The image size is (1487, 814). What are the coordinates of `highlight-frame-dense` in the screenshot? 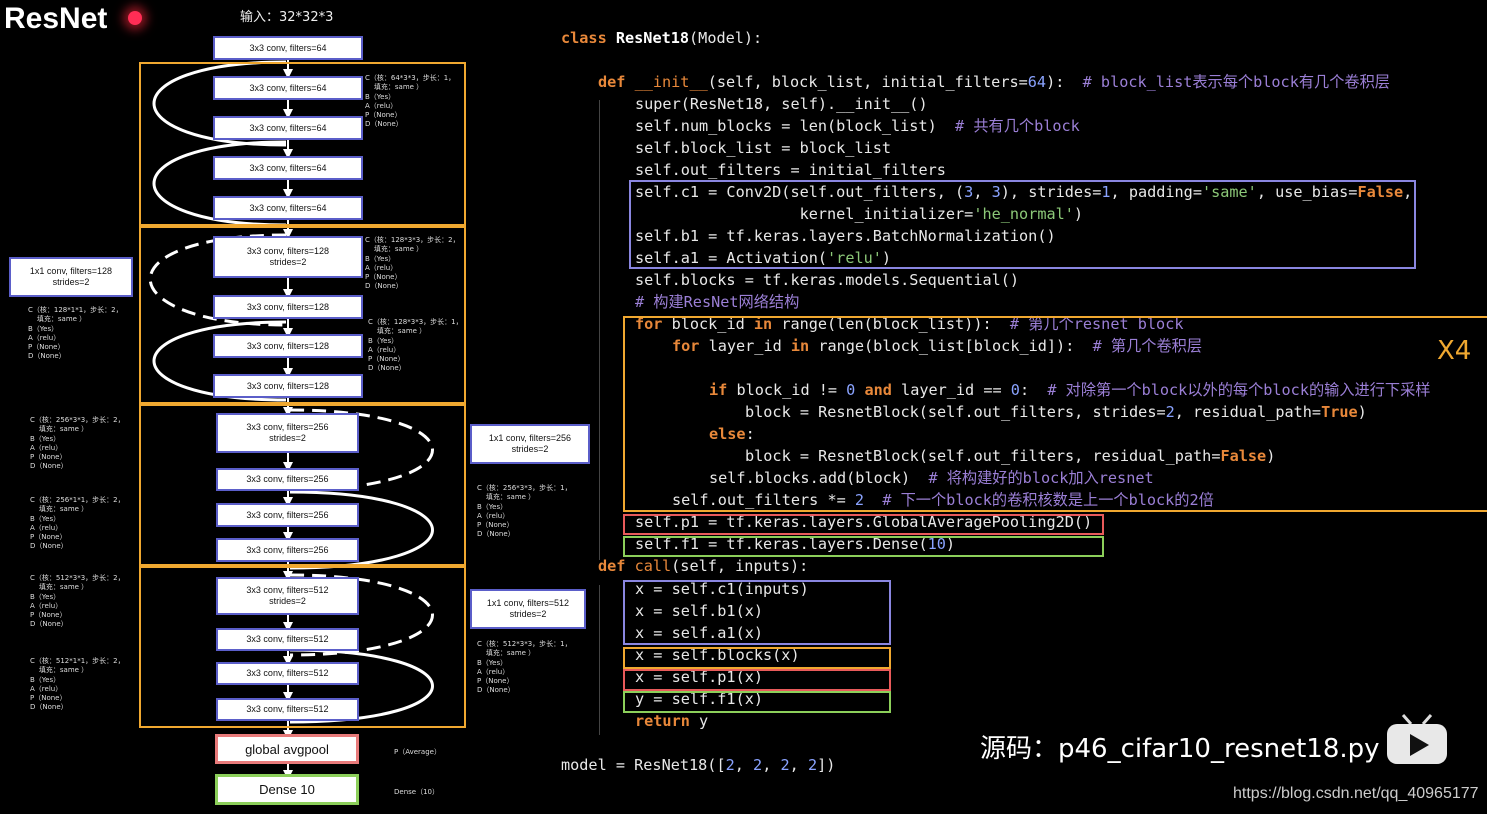 It's located at (863, 546).